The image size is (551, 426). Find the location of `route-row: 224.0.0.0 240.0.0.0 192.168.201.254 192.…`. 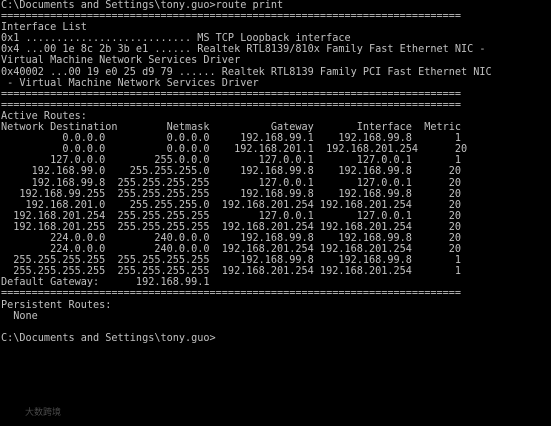

route-row: 224.0.0.0 240.0.0.0 192.168.201.254 192.… is located at coordinates (231, 250).